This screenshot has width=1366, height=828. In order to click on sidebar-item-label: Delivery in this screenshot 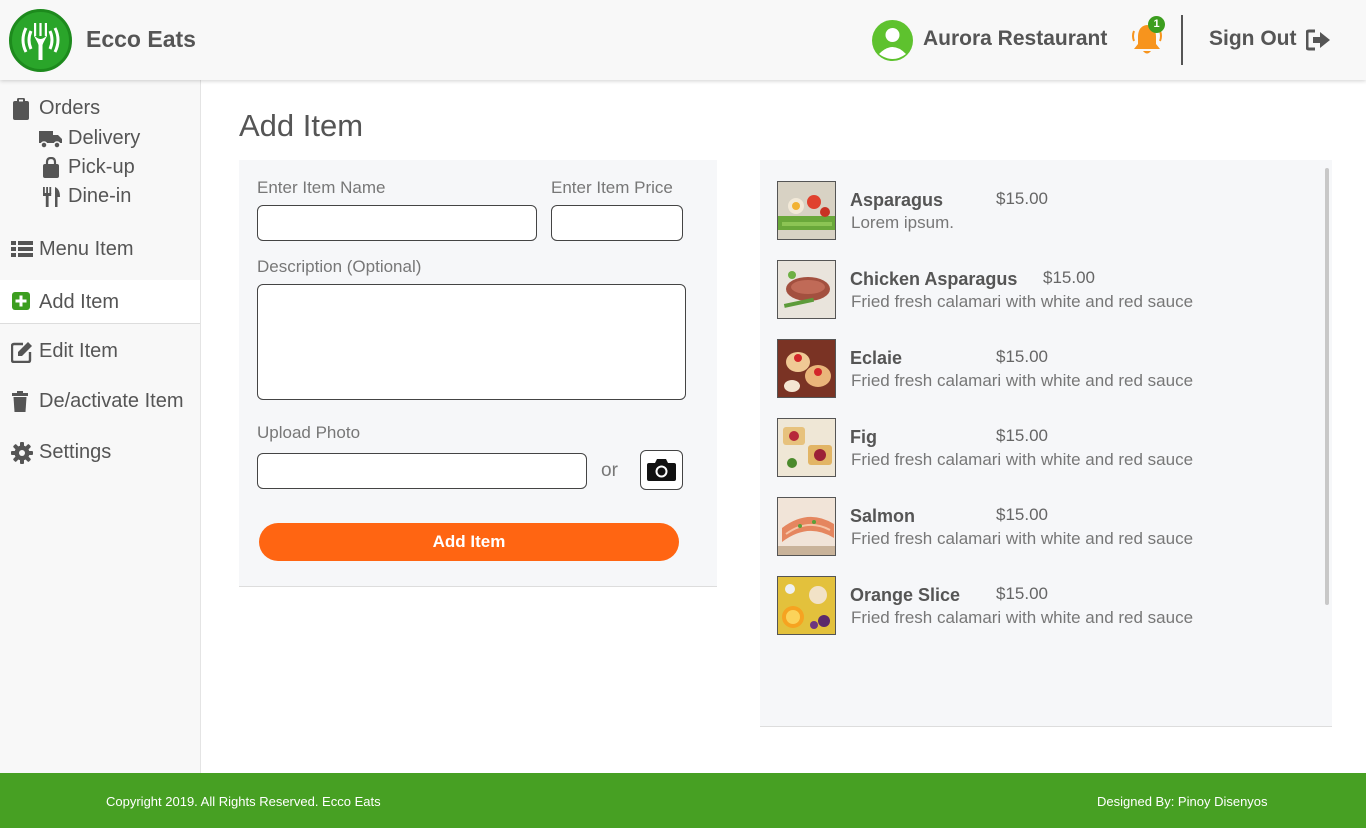, I will do `click(104, 138)`.